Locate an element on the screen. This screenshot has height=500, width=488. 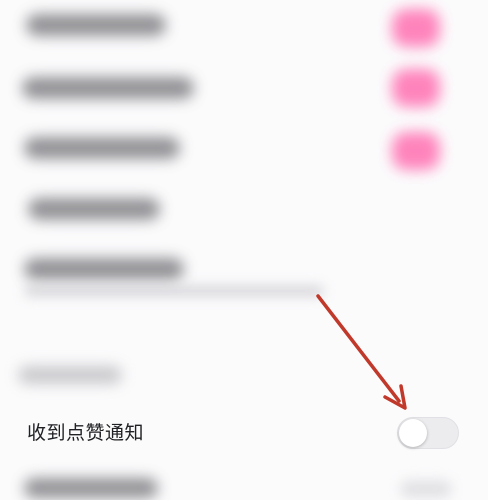
blurred-section-header is located at coordinates (244, 377).